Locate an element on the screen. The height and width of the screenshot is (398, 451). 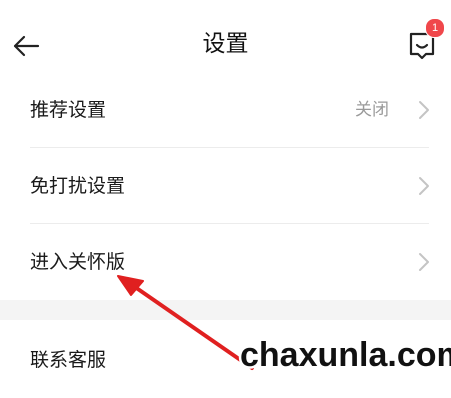
settings-item-label: 免打扰设置 is located at coordinates (78, 186).